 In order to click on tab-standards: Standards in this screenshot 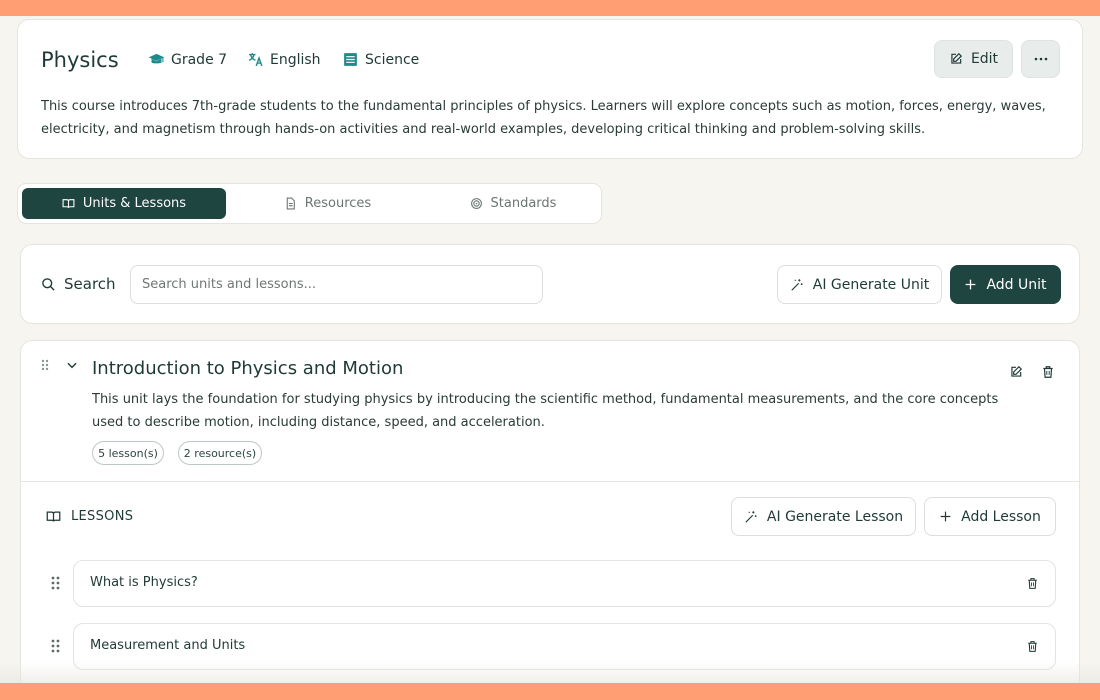, I will do `click(513, 203)`.